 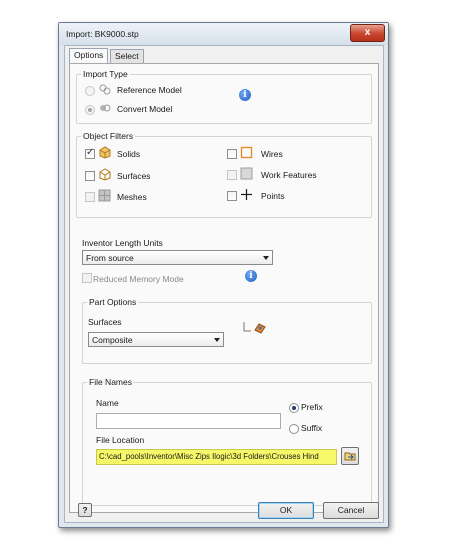 I want to click on tab-select: Select, so click(x=127, y=56).